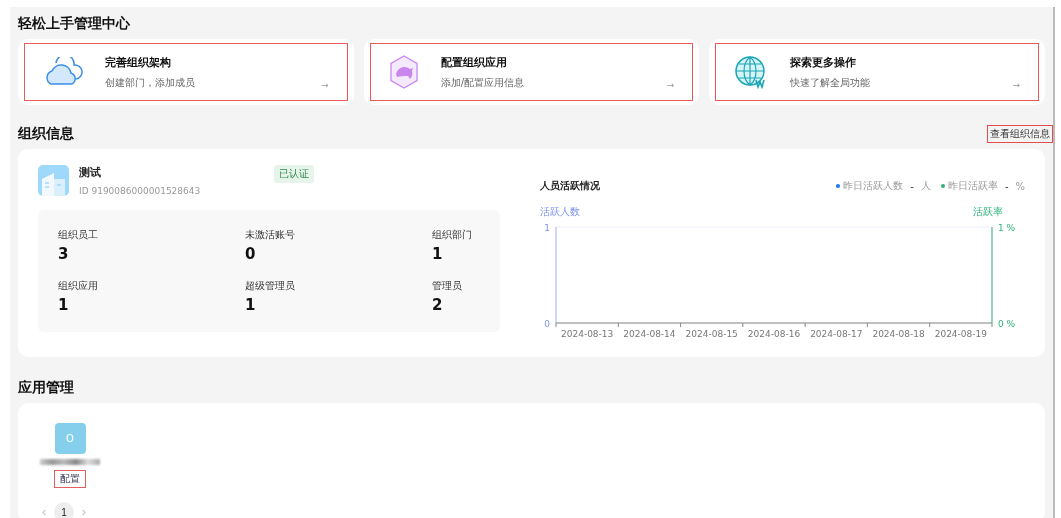 The height and width of the screenshot is (518, 1061). Describe the element at coordinates (972, 186) in the screenshot. I see `legend-label: 昨日活跃率` at that location.